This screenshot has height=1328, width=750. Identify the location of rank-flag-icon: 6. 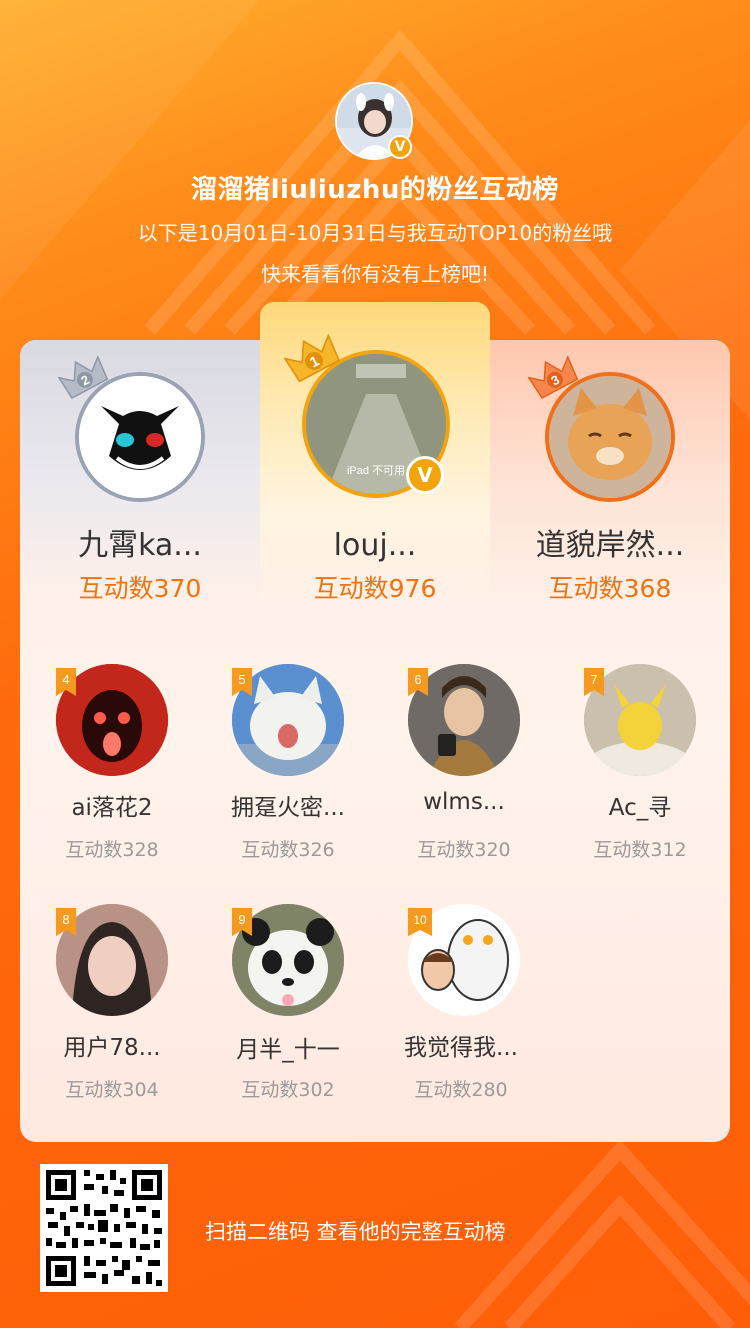
(418, 682).